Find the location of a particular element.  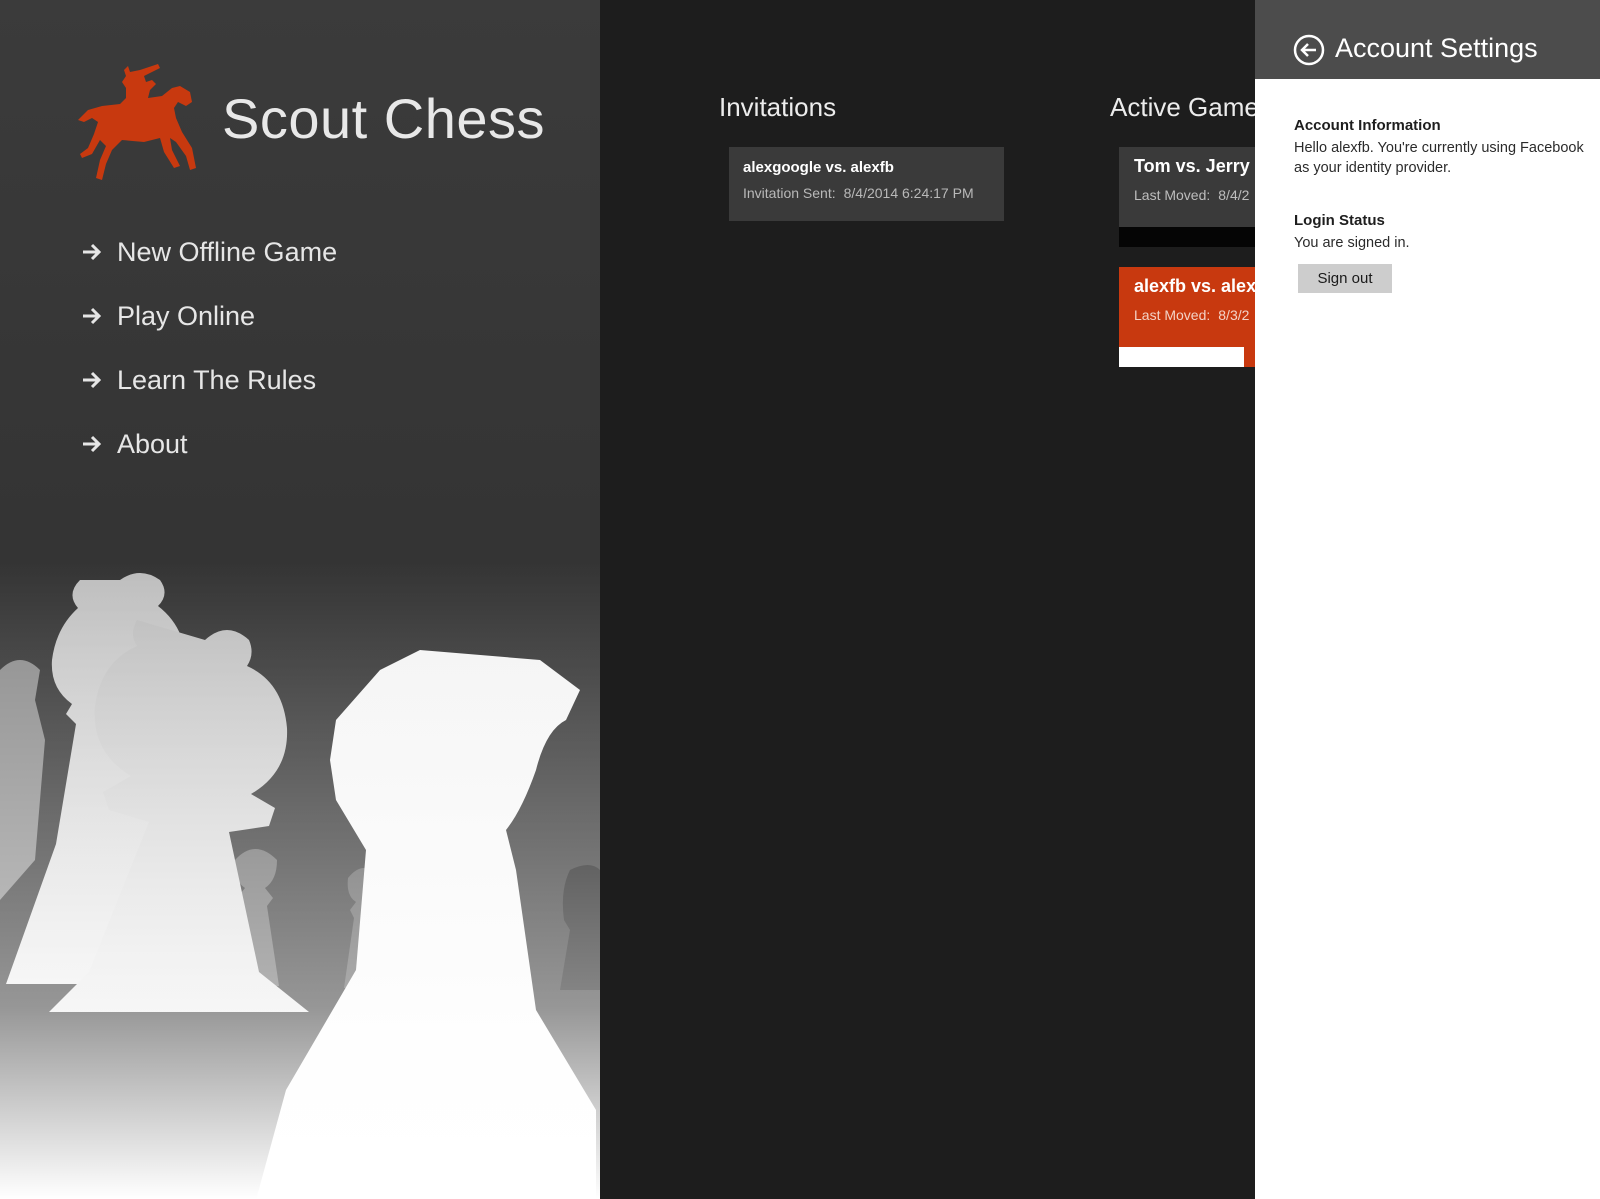

sign-out-button: Sign out is located at coordinates (1345, 278).